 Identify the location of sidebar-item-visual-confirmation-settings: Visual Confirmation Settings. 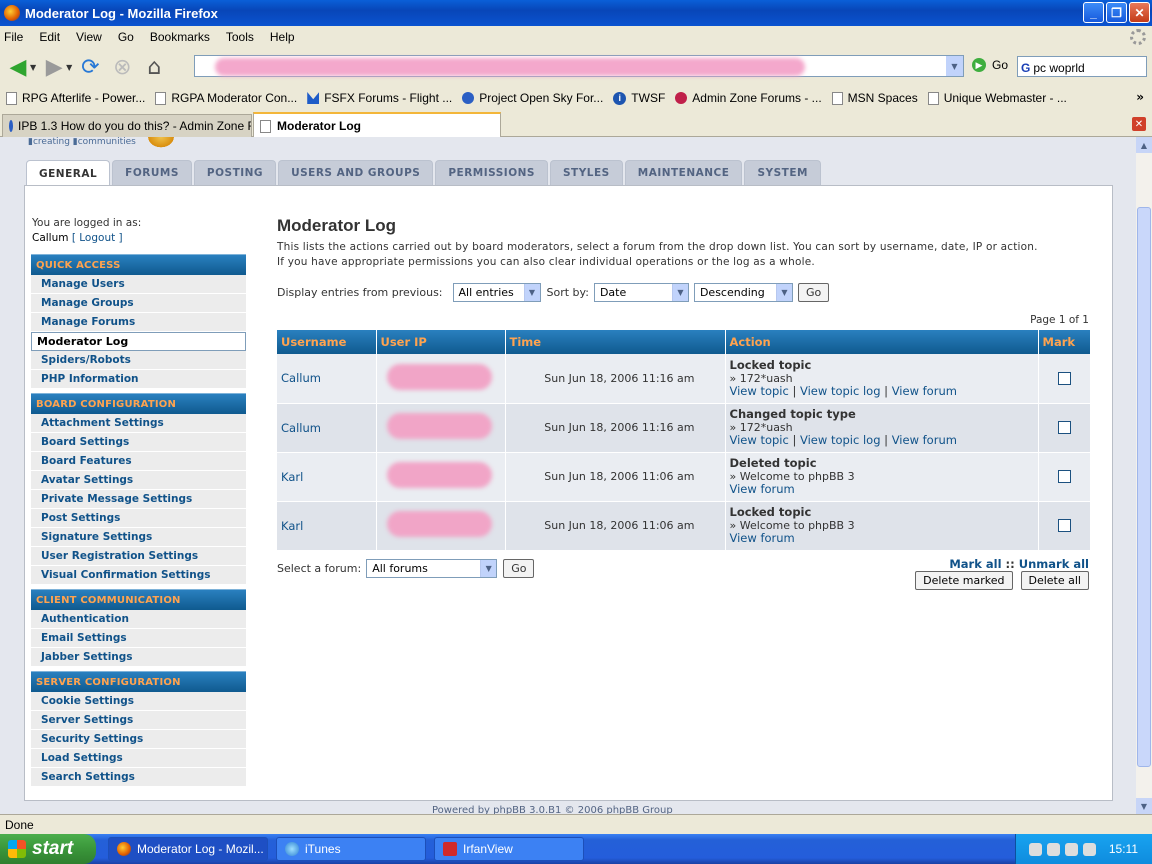
(138, 575).